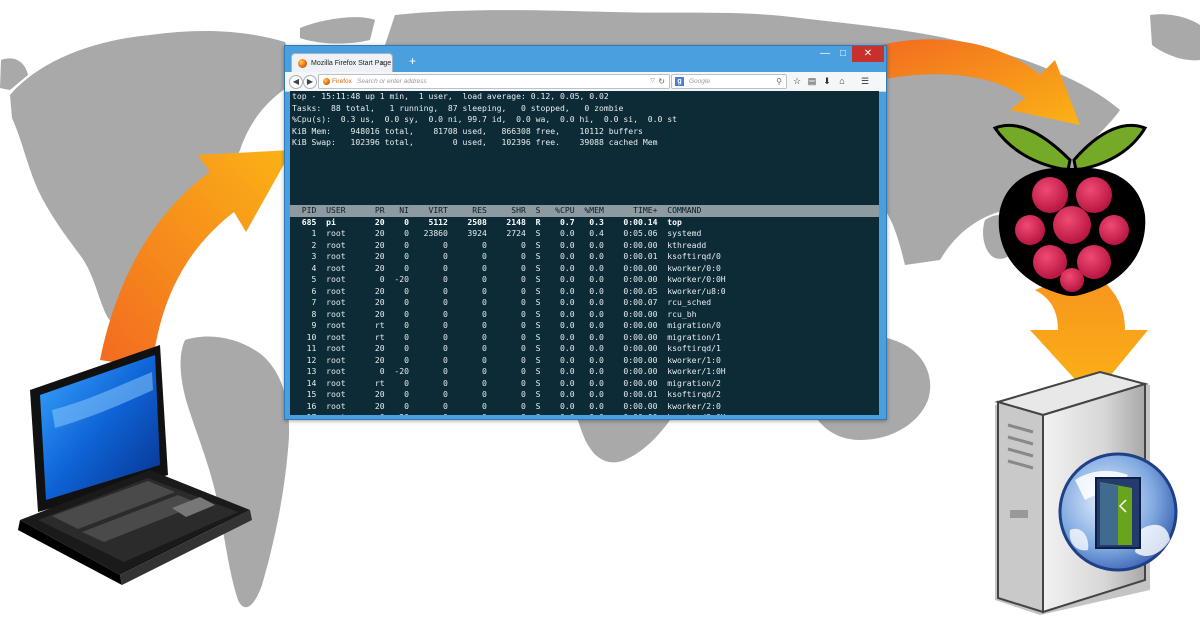 This screenshot has width=1200, height=630. Describe the element at coordinates (843, 54) in the screenshot. I see `maximize-button: □` at that location.